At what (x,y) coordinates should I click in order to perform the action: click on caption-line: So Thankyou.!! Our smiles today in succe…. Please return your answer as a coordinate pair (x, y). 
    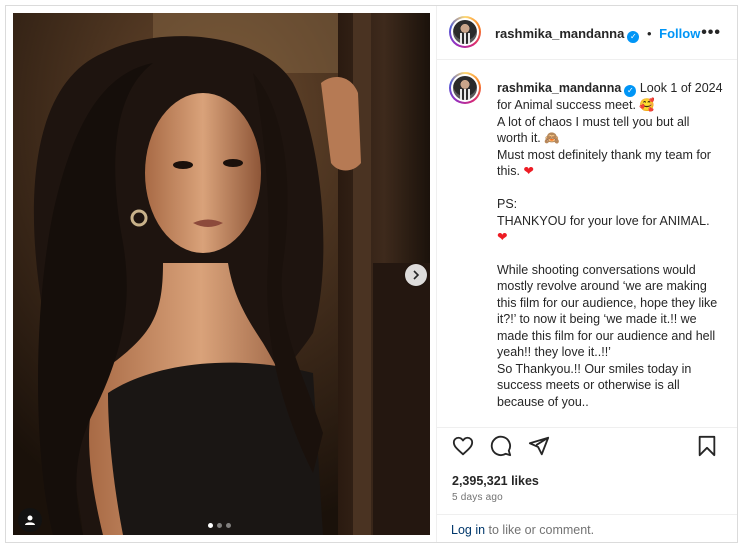
    Looking at the image, I should click on (596, 385).